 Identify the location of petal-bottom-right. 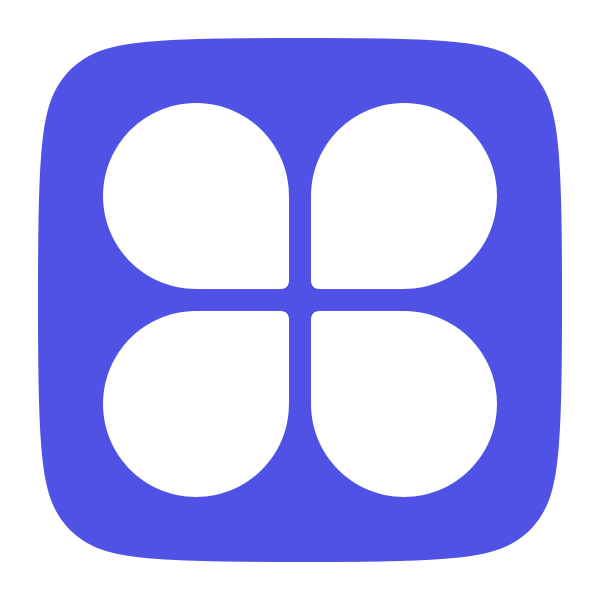
(404, 404).